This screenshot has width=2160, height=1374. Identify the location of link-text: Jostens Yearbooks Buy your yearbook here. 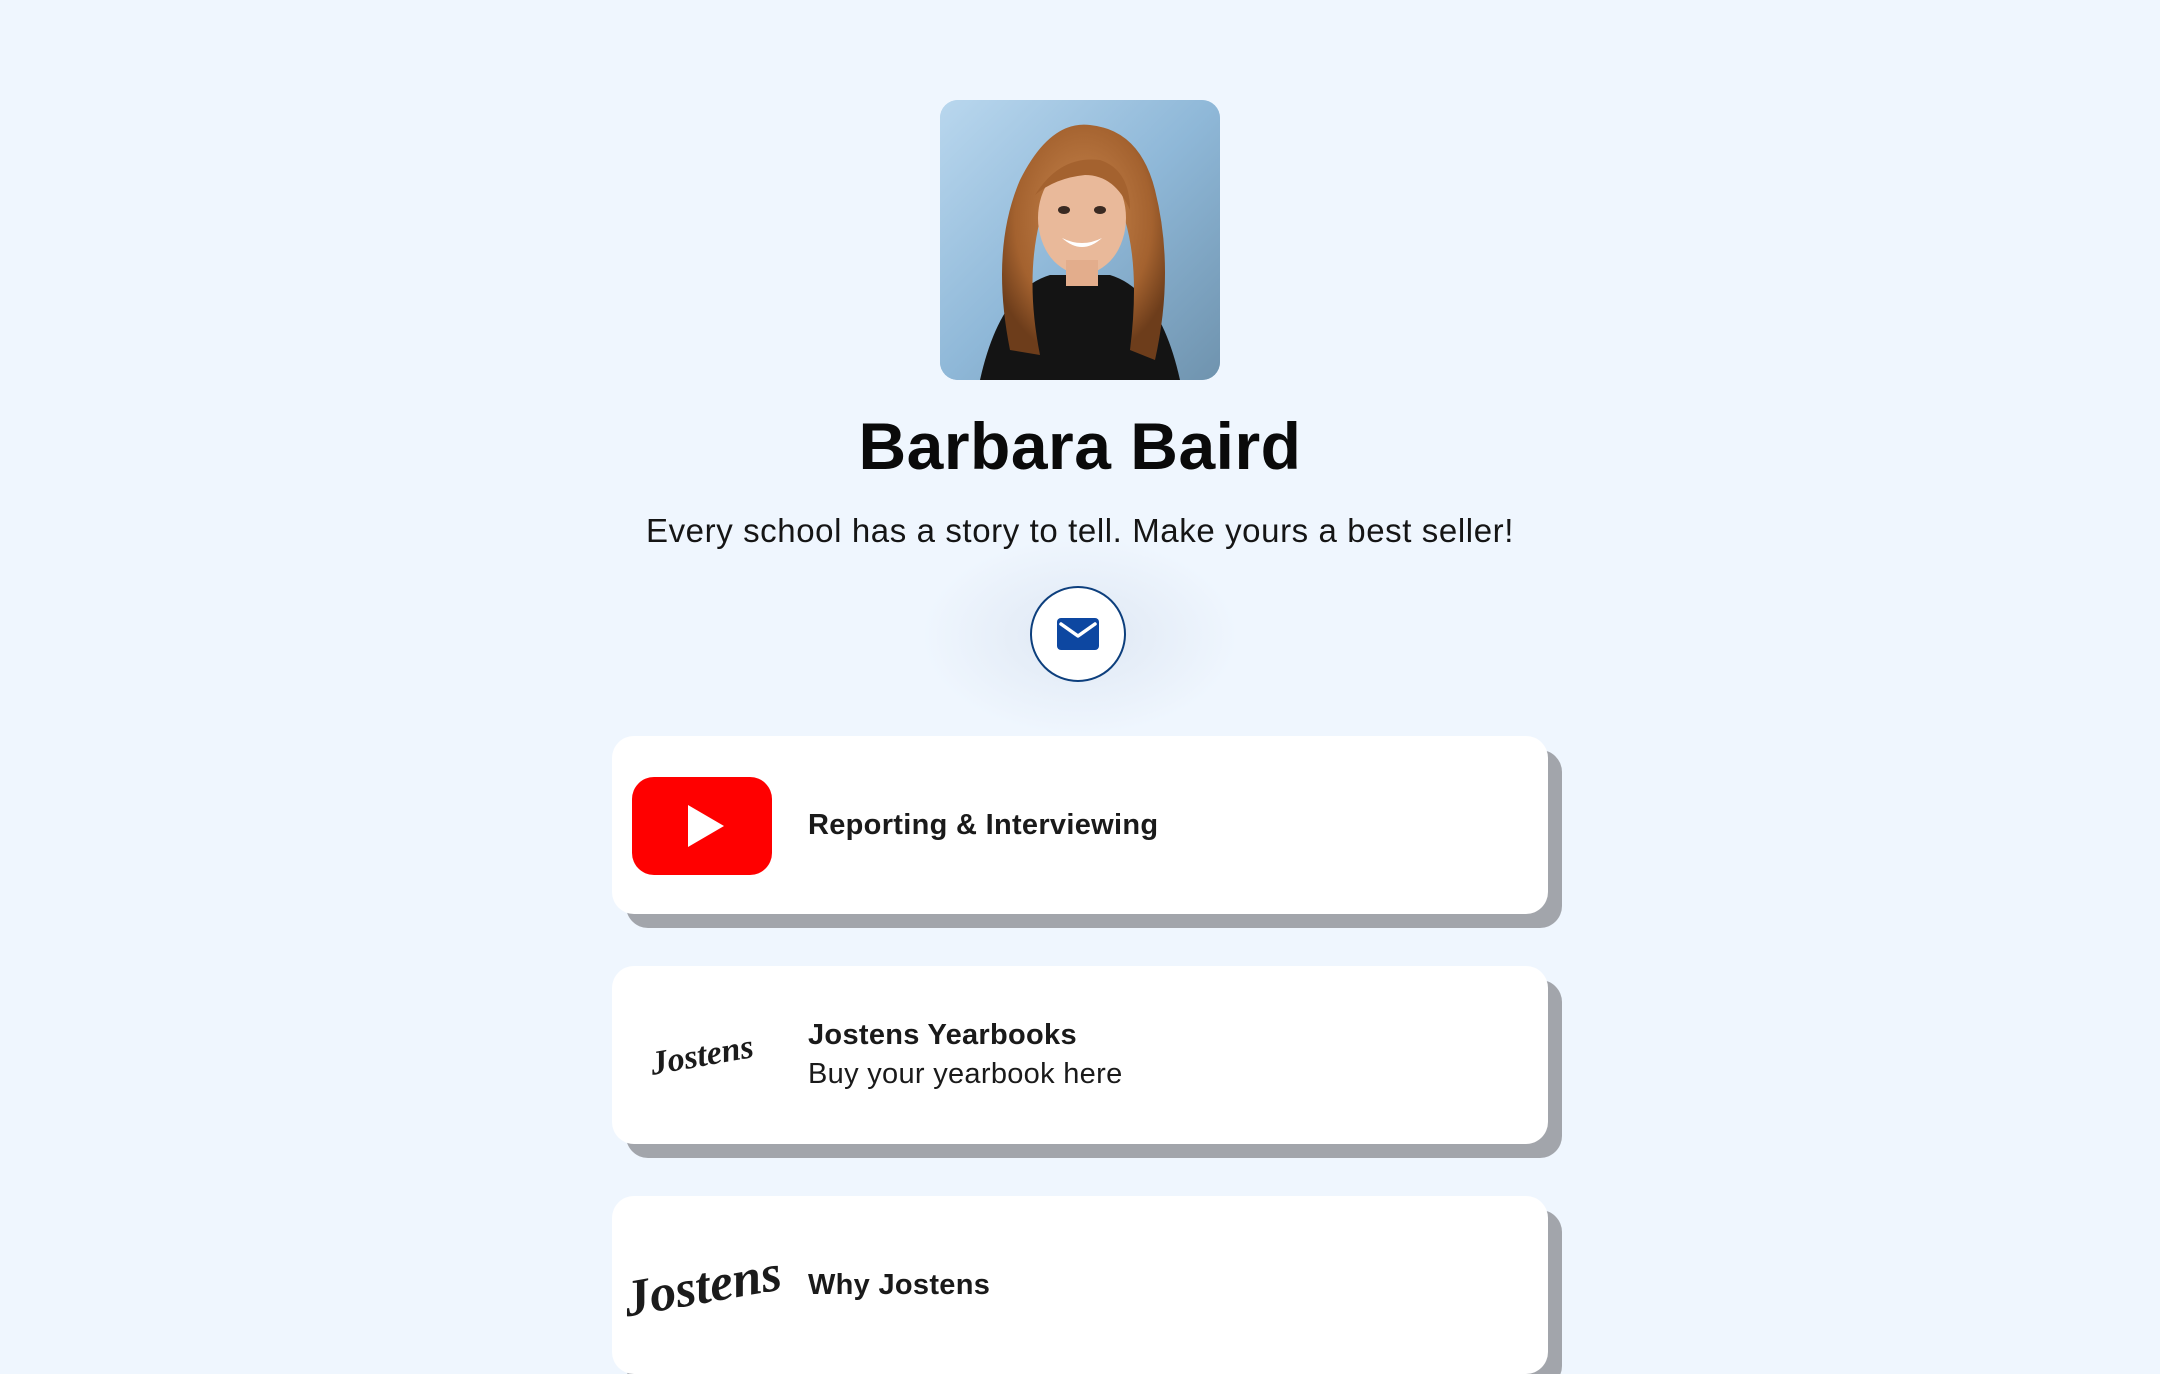
(965, 1055).